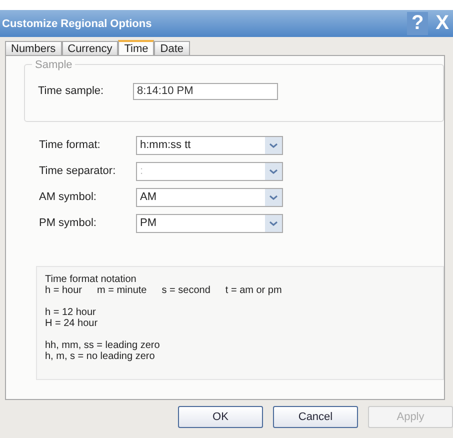  I want to click on notation-text: h, m, s = no leading zero, so click(100, 356).